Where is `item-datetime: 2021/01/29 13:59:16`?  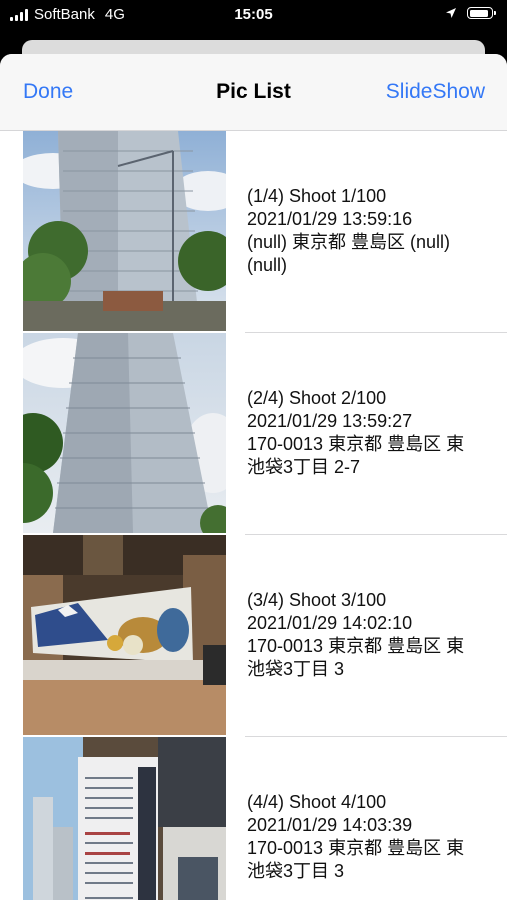
item-datetime: 2021/01/29 13:59:16 is located at coordinates (330, 219).